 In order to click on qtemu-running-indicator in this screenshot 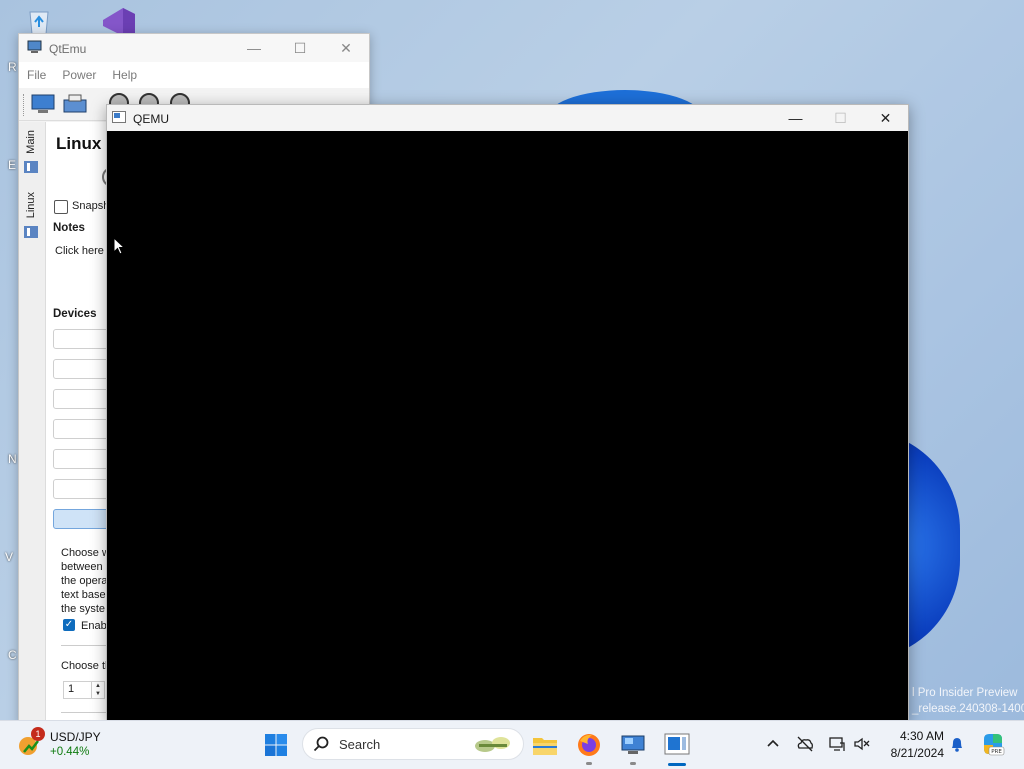, I will do `click(633, 763)`.